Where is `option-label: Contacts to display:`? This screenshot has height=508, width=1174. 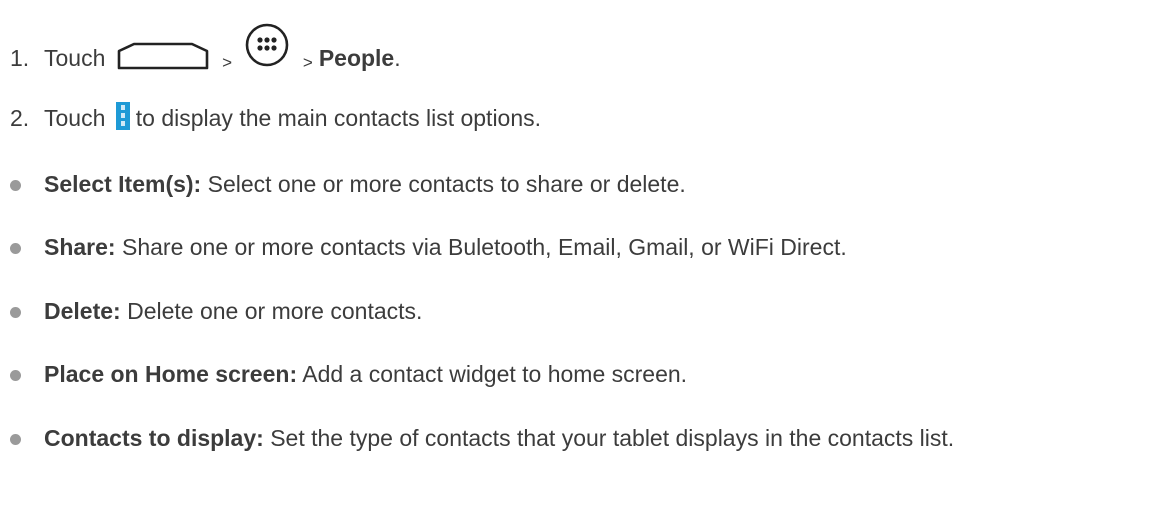
option-label: Contacts to display: is located at coordinates (154, 438).